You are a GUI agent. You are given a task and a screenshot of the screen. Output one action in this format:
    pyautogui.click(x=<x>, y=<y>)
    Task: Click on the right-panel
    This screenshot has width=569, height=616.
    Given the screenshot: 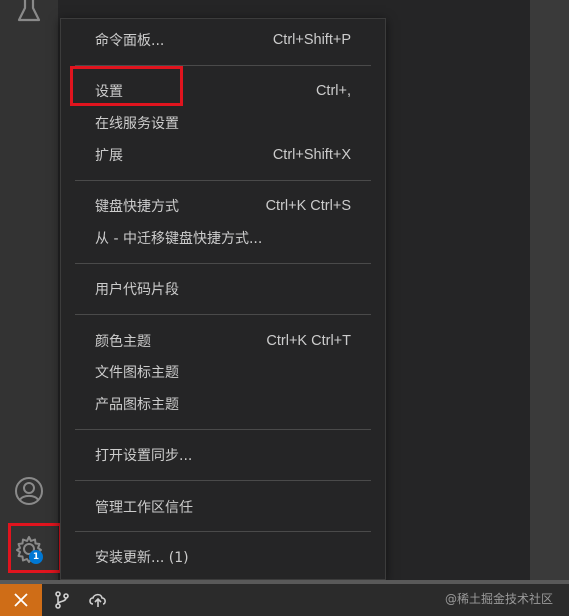 What is the action you would take?
    pyautogui.click(x=549, y=290)
    